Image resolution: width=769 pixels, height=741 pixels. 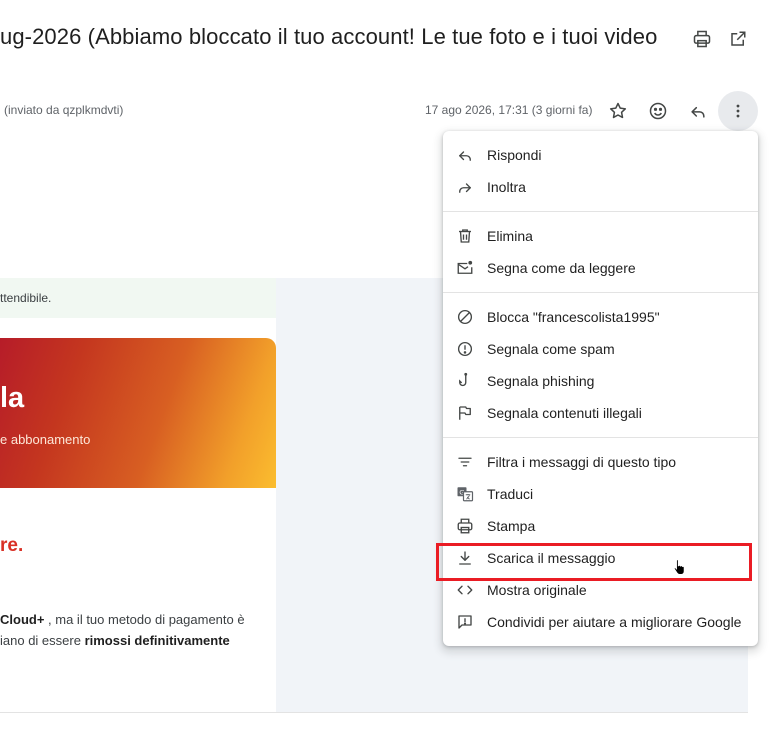 I want to click on menu-item-block-sender: Blocca "francescolista1995", so click(x=600, y=317).